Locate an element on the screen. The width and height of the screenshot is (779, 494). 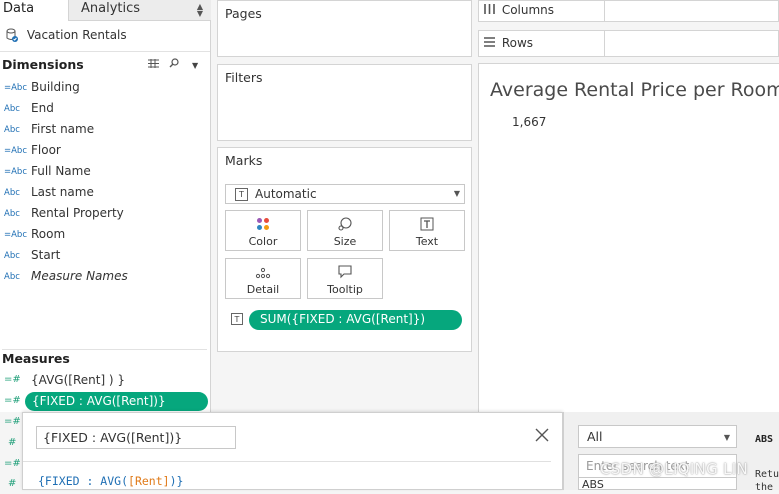
size-label: Size is located at coordinates (345, 241).